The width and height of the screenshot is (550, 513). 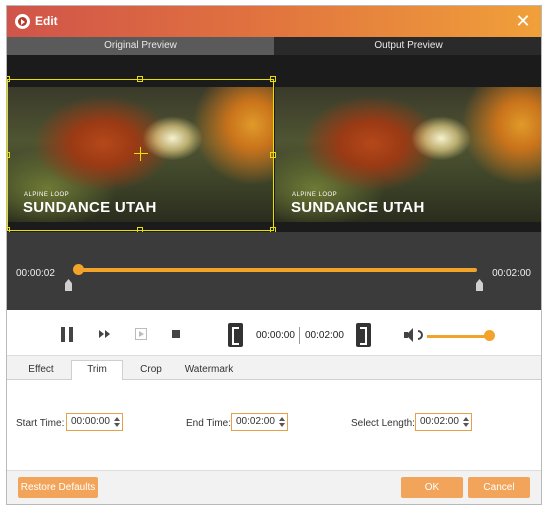 What do you see at coordinates (255, 421) in the screenshot?
I see `end-time-value: 00:02:00` at bounding box center [255, 421].